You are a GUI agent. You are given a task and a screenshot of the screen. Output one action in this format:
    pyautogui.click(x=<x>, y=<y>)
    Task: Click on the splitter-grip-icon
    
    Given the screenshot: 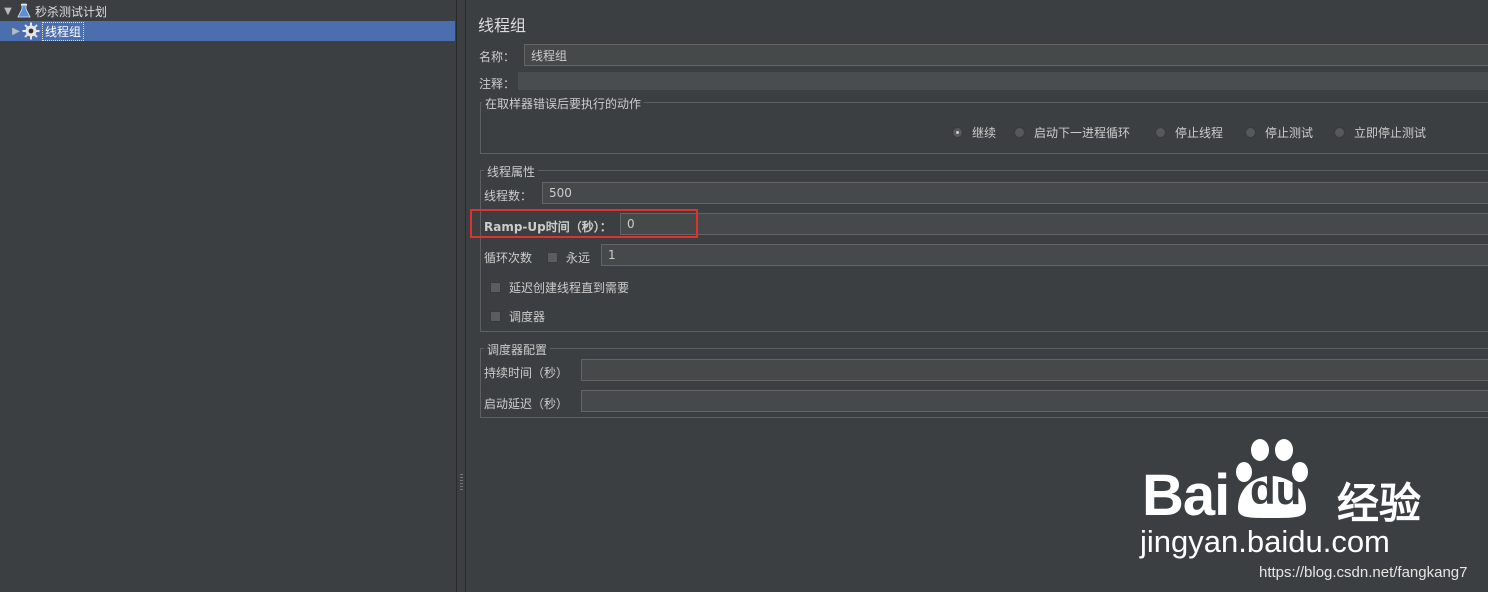 What is the action you would take?
    pyautogui.click(x=461, y=482)
    